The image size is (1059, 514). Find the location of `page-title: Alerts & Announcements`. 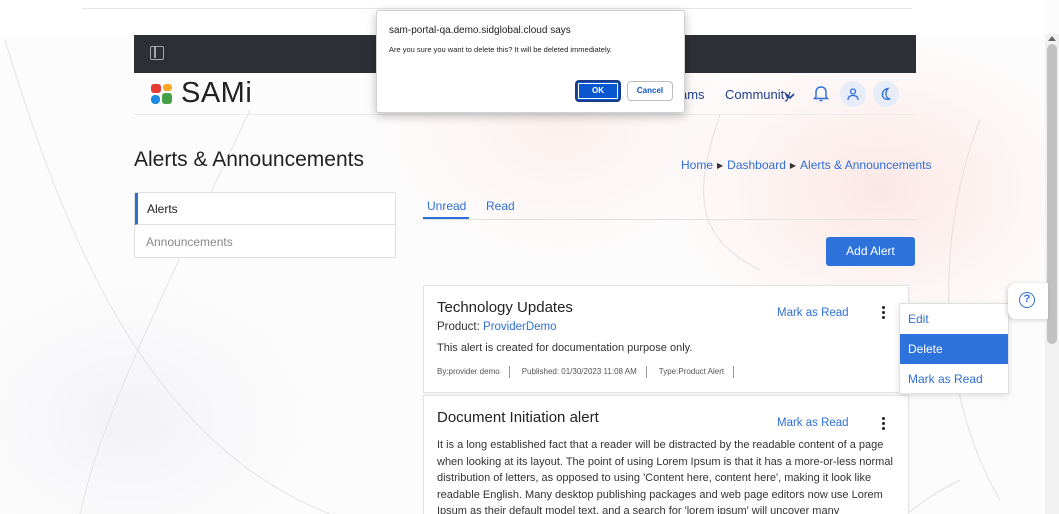

page-title: Alerts & Announcements is located at coordinates (249, 159).